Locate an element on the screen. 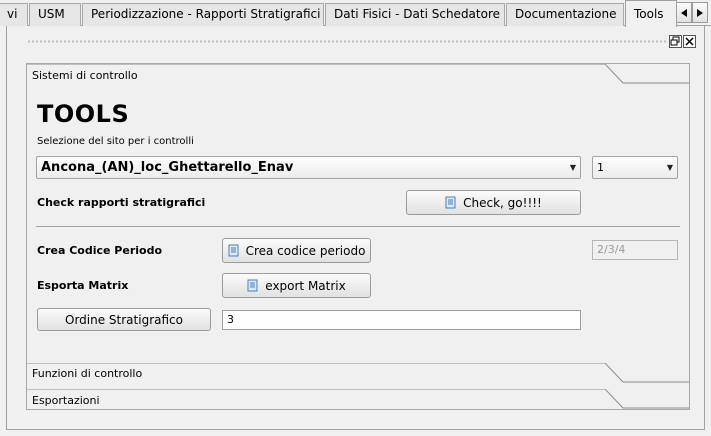 This screenshot has height=436, width=711. crea-codice-periodo-label: Crea codice periodo is located at coordinates (305, 250).